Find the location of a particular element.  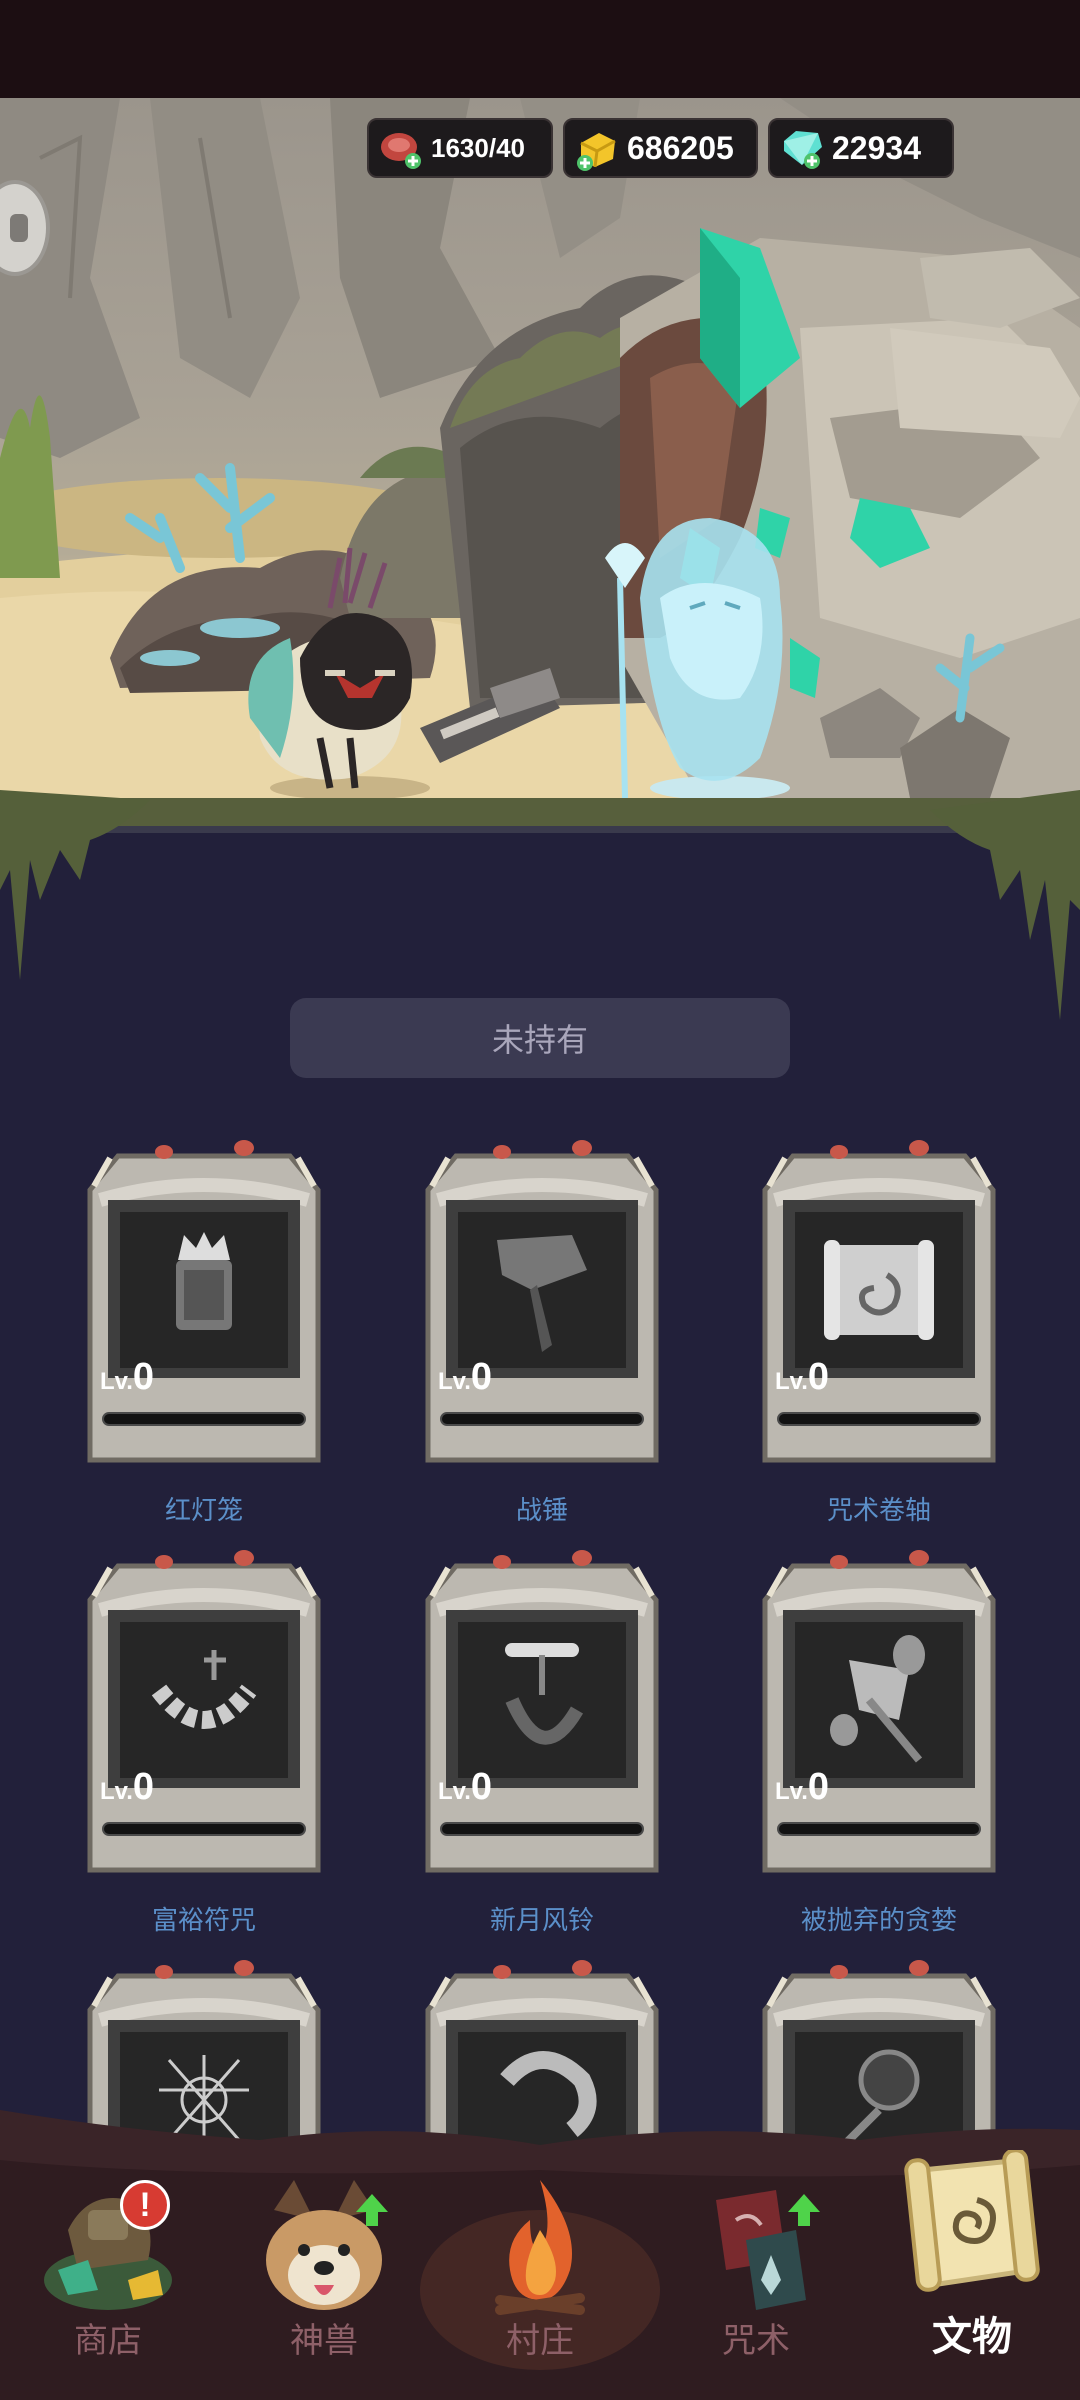

moss-right-decoration is located at coordinates (1005, 905).